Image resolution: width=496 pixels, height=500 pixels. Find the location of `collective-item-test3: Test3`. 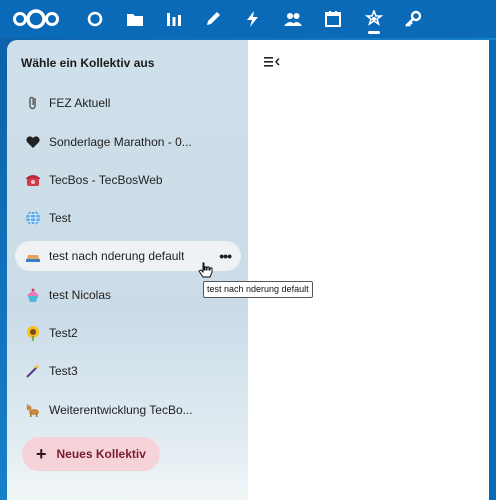

collective-item-test3: Test3 is located at coordinates (128, 371).